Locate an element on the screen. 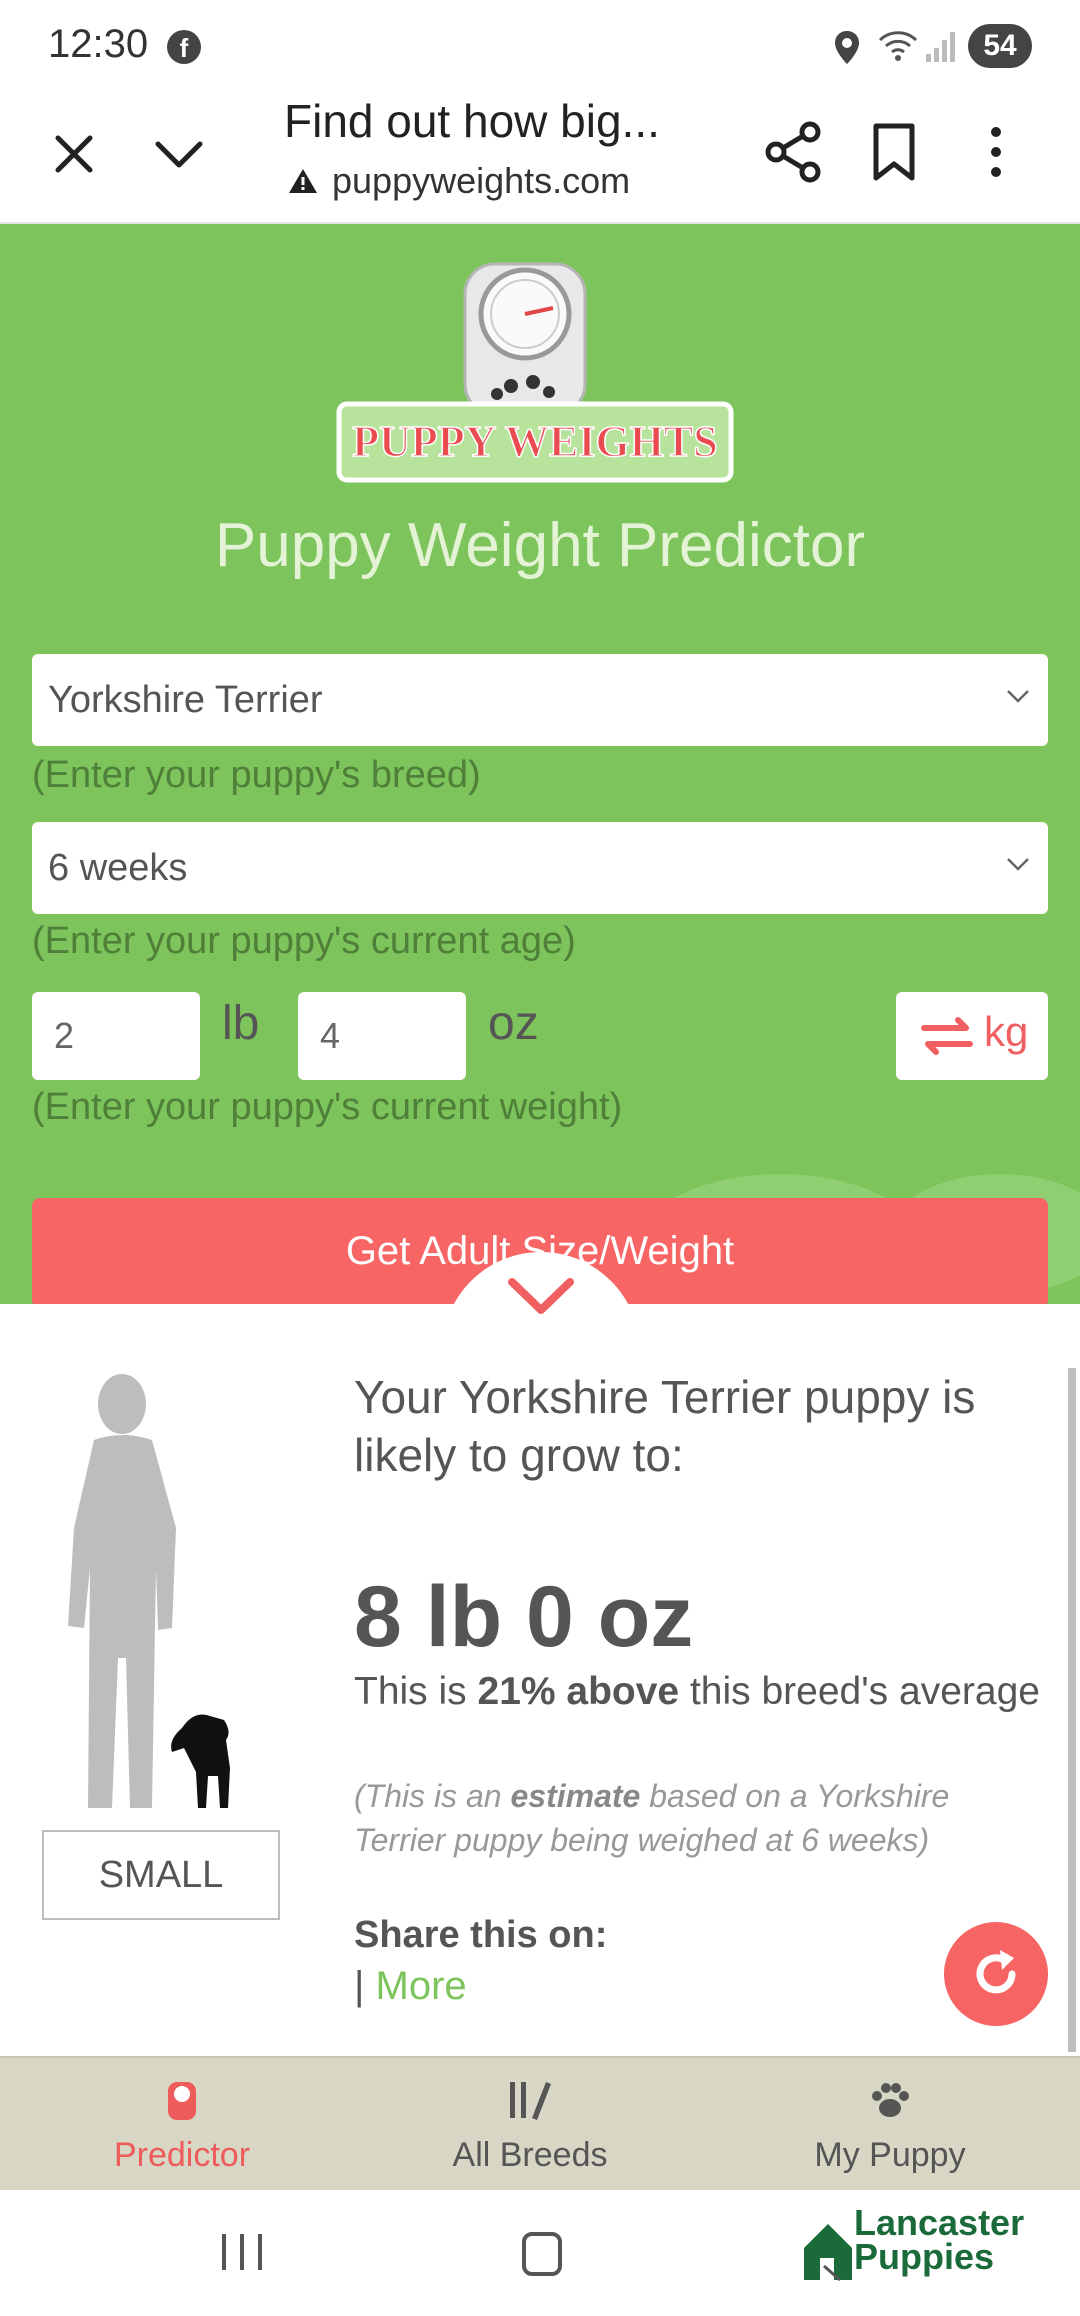 Image resolution: width=1080 pixels, height=2316 pixels. lancaster-puppies-logo: Lancaster Puppies is located at coordinates (920, 2249).